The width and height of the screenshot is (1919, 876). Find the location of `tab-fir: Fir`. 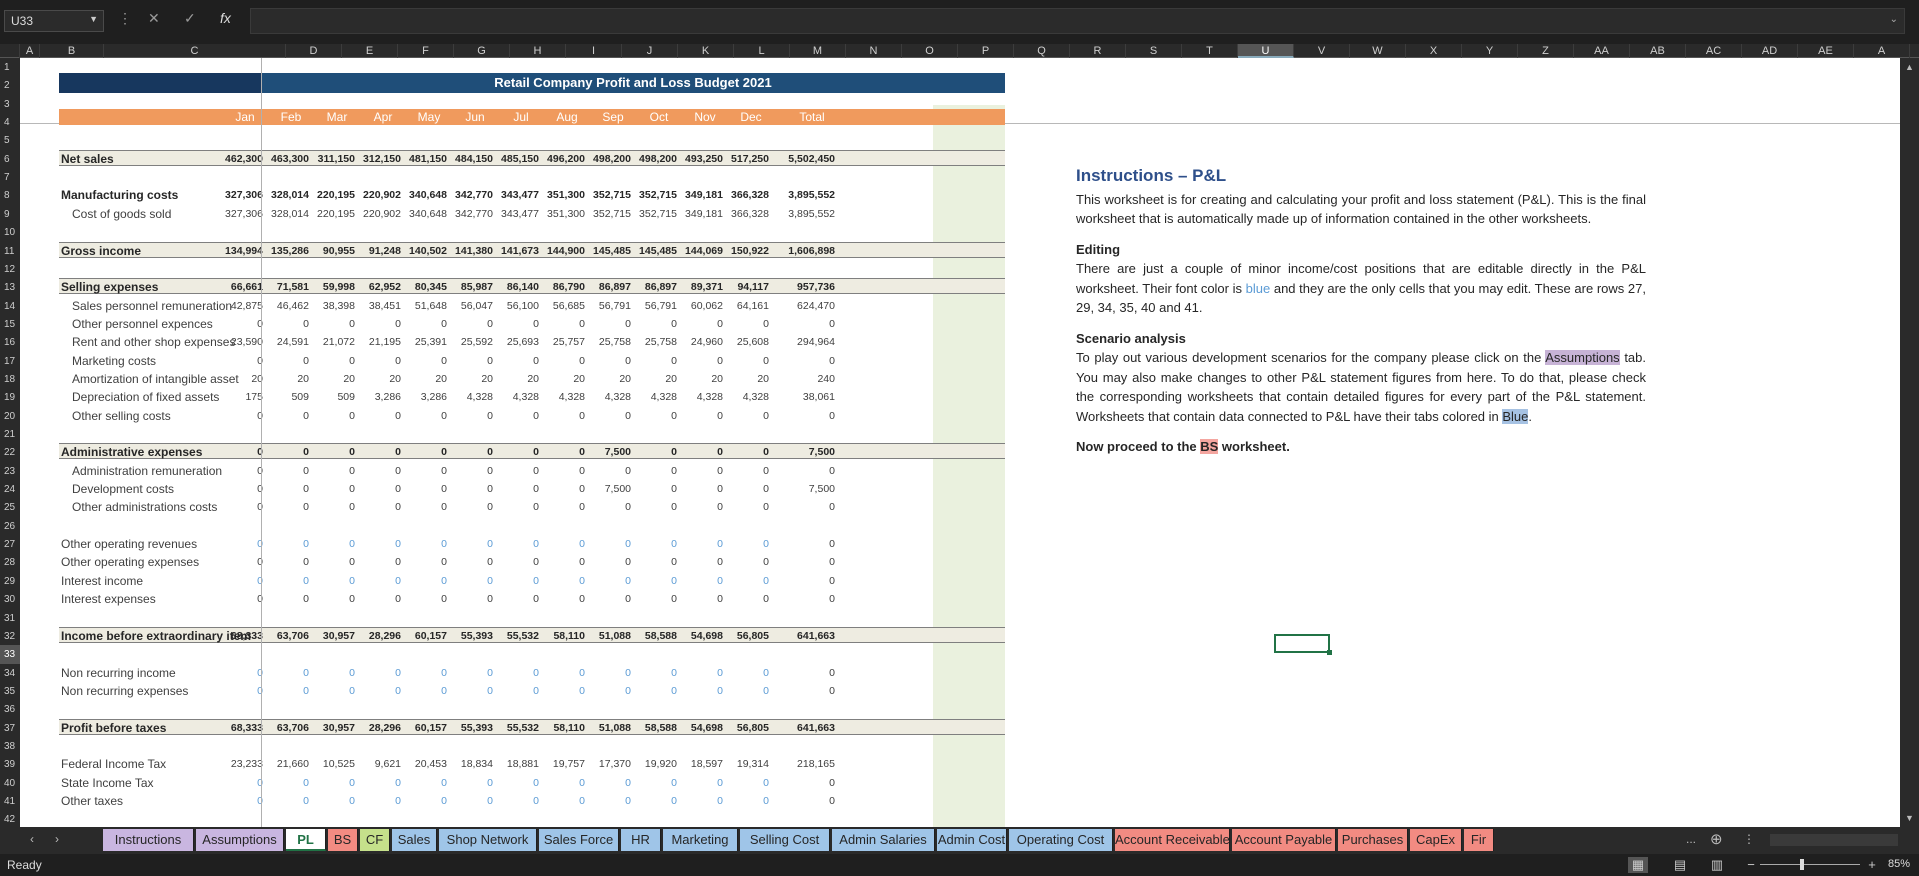

tab-fir: Fir is located at coordinates (1479, 840).